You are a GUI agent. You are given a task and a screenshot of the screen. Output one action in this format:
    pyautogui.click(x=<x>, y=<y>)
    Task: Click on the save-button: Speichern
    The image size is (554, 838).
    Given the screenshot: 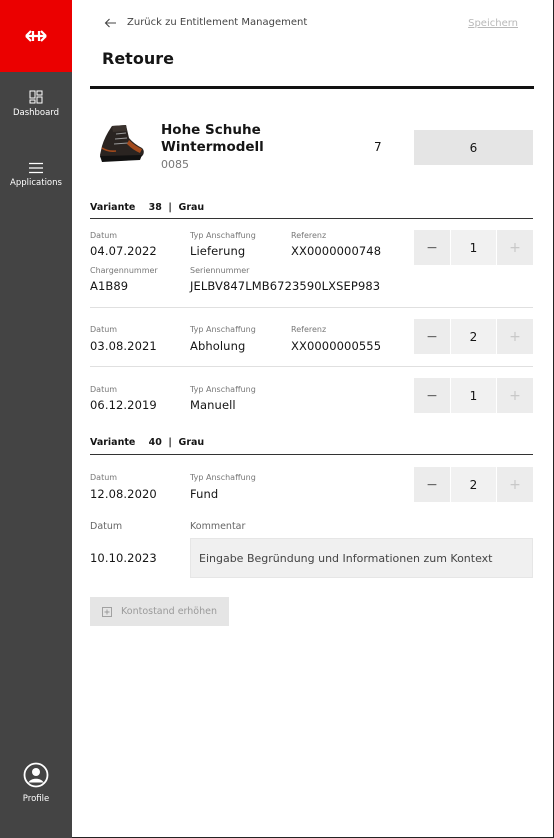 What is the action you would take?
    pyautogui.click(x=493, y=23)
    